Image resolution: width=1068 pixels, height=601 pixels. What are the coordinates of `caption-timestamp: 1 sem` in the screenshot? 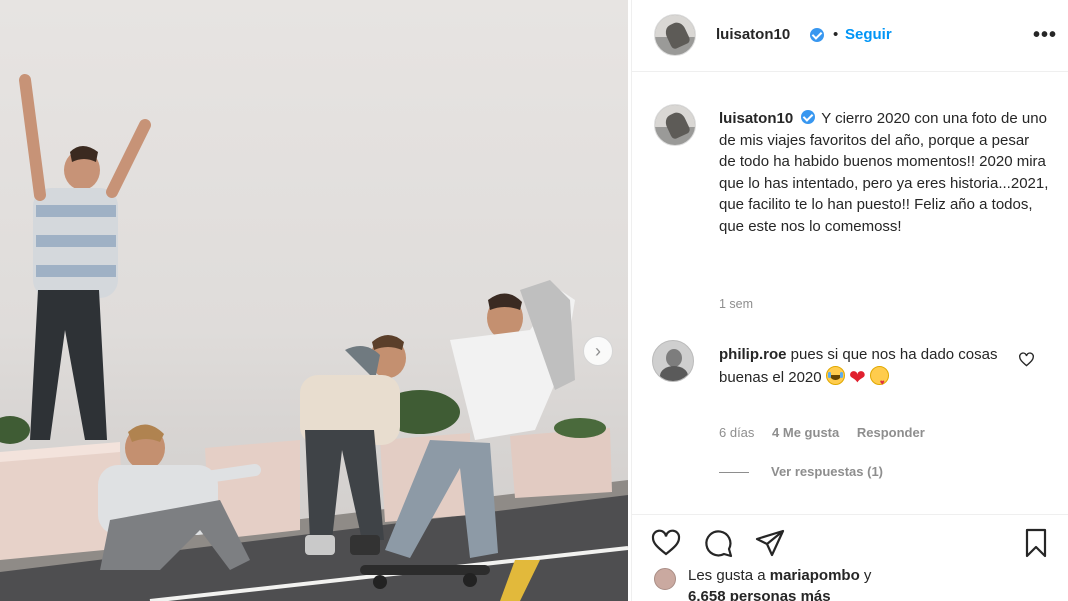 It's located at (736, 304).